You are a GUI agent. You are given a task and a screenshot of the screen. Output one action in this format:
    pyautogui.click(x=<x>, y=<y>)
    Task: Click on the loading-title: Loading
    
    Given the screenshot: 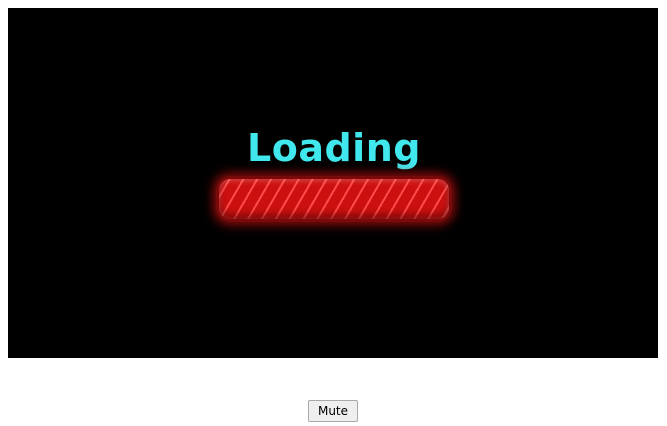 What is the action you would take?
    pyautogui.click(x=334, y=148)
    